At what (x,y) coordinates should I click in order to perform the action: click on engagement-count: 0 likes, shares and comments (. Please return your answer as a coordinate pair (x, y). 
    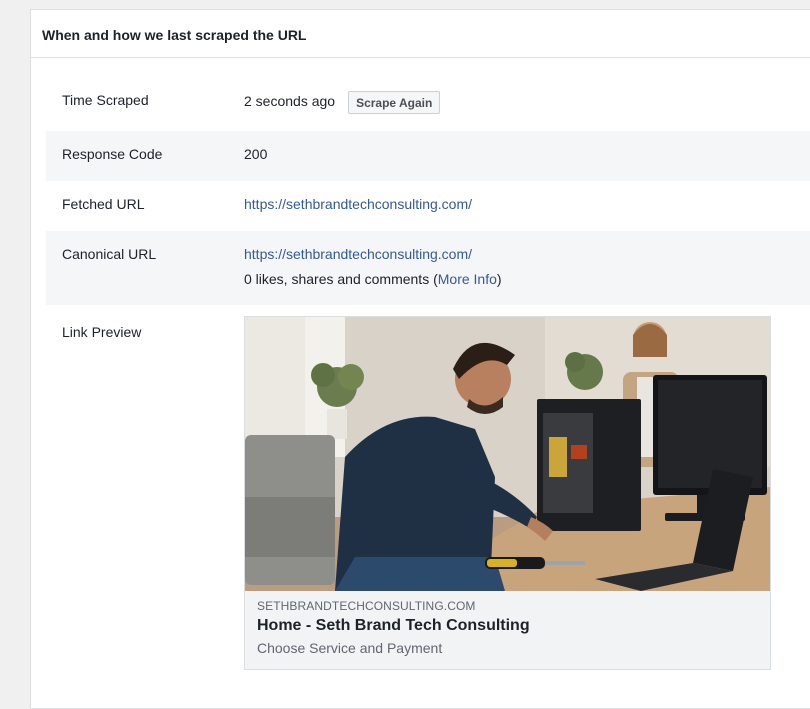
    Looking at the image, I should click on (341, 279).